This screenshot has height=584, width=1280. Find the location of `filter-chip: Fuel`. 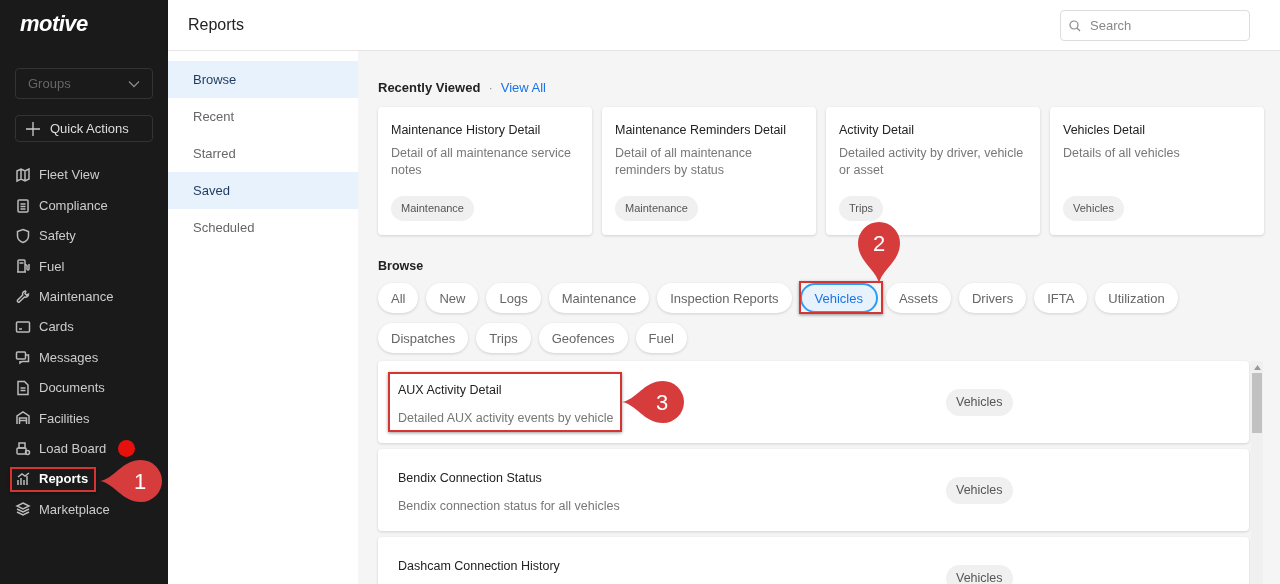

filter-chip: Fuel is located at coordinates (661, 338).